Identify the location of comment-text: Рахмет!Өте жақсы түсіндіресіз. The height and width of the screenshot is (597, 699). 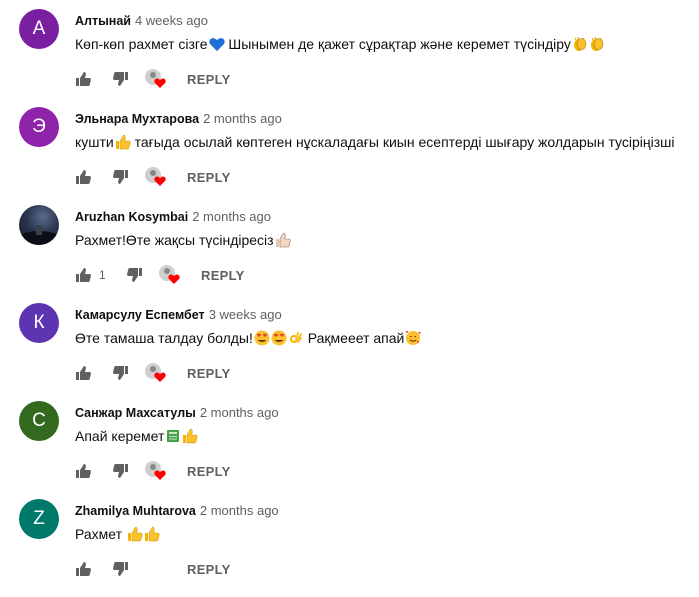
(183, 240).